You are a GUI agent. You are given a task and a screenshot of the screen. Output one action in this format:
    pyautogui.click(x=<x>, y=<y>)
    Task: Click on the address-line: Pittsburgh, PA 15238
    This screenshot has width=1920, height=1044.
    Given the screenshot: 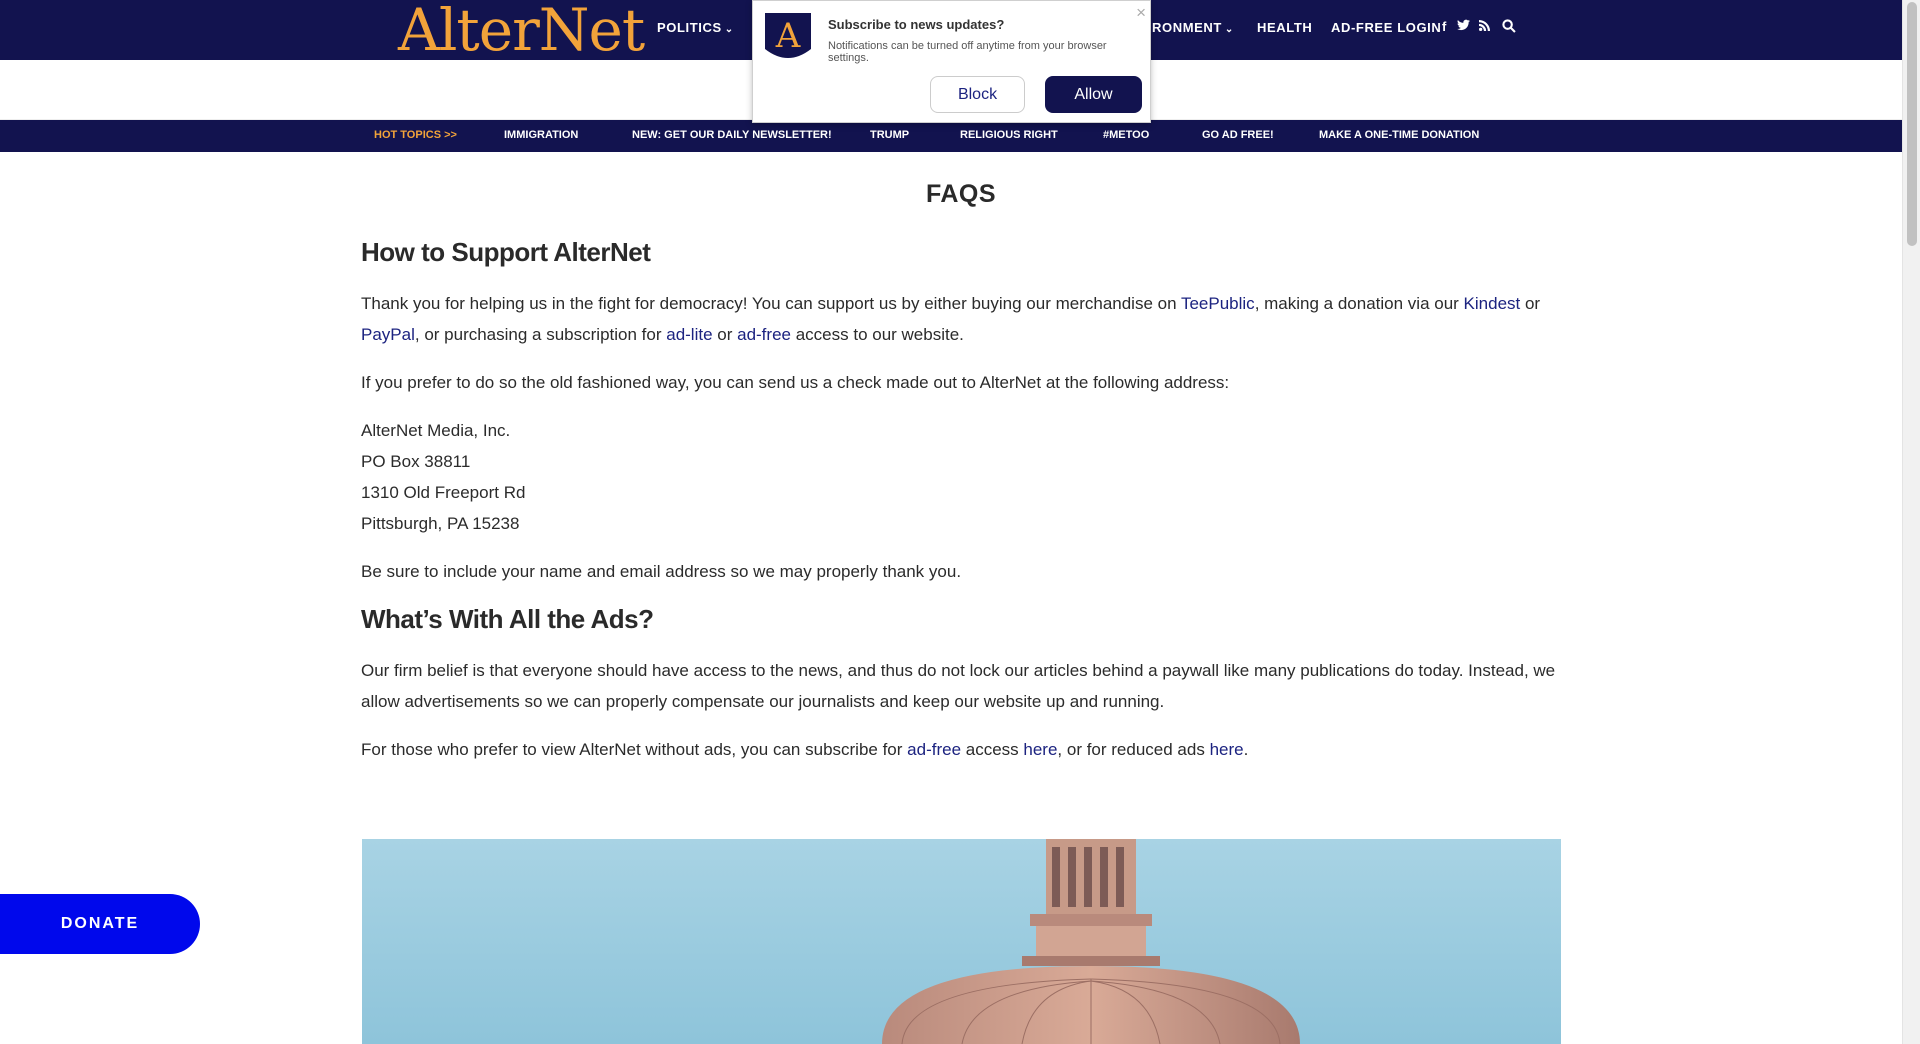 What is the action you would take?
    pyautogui.click(x=440, y=523)
    